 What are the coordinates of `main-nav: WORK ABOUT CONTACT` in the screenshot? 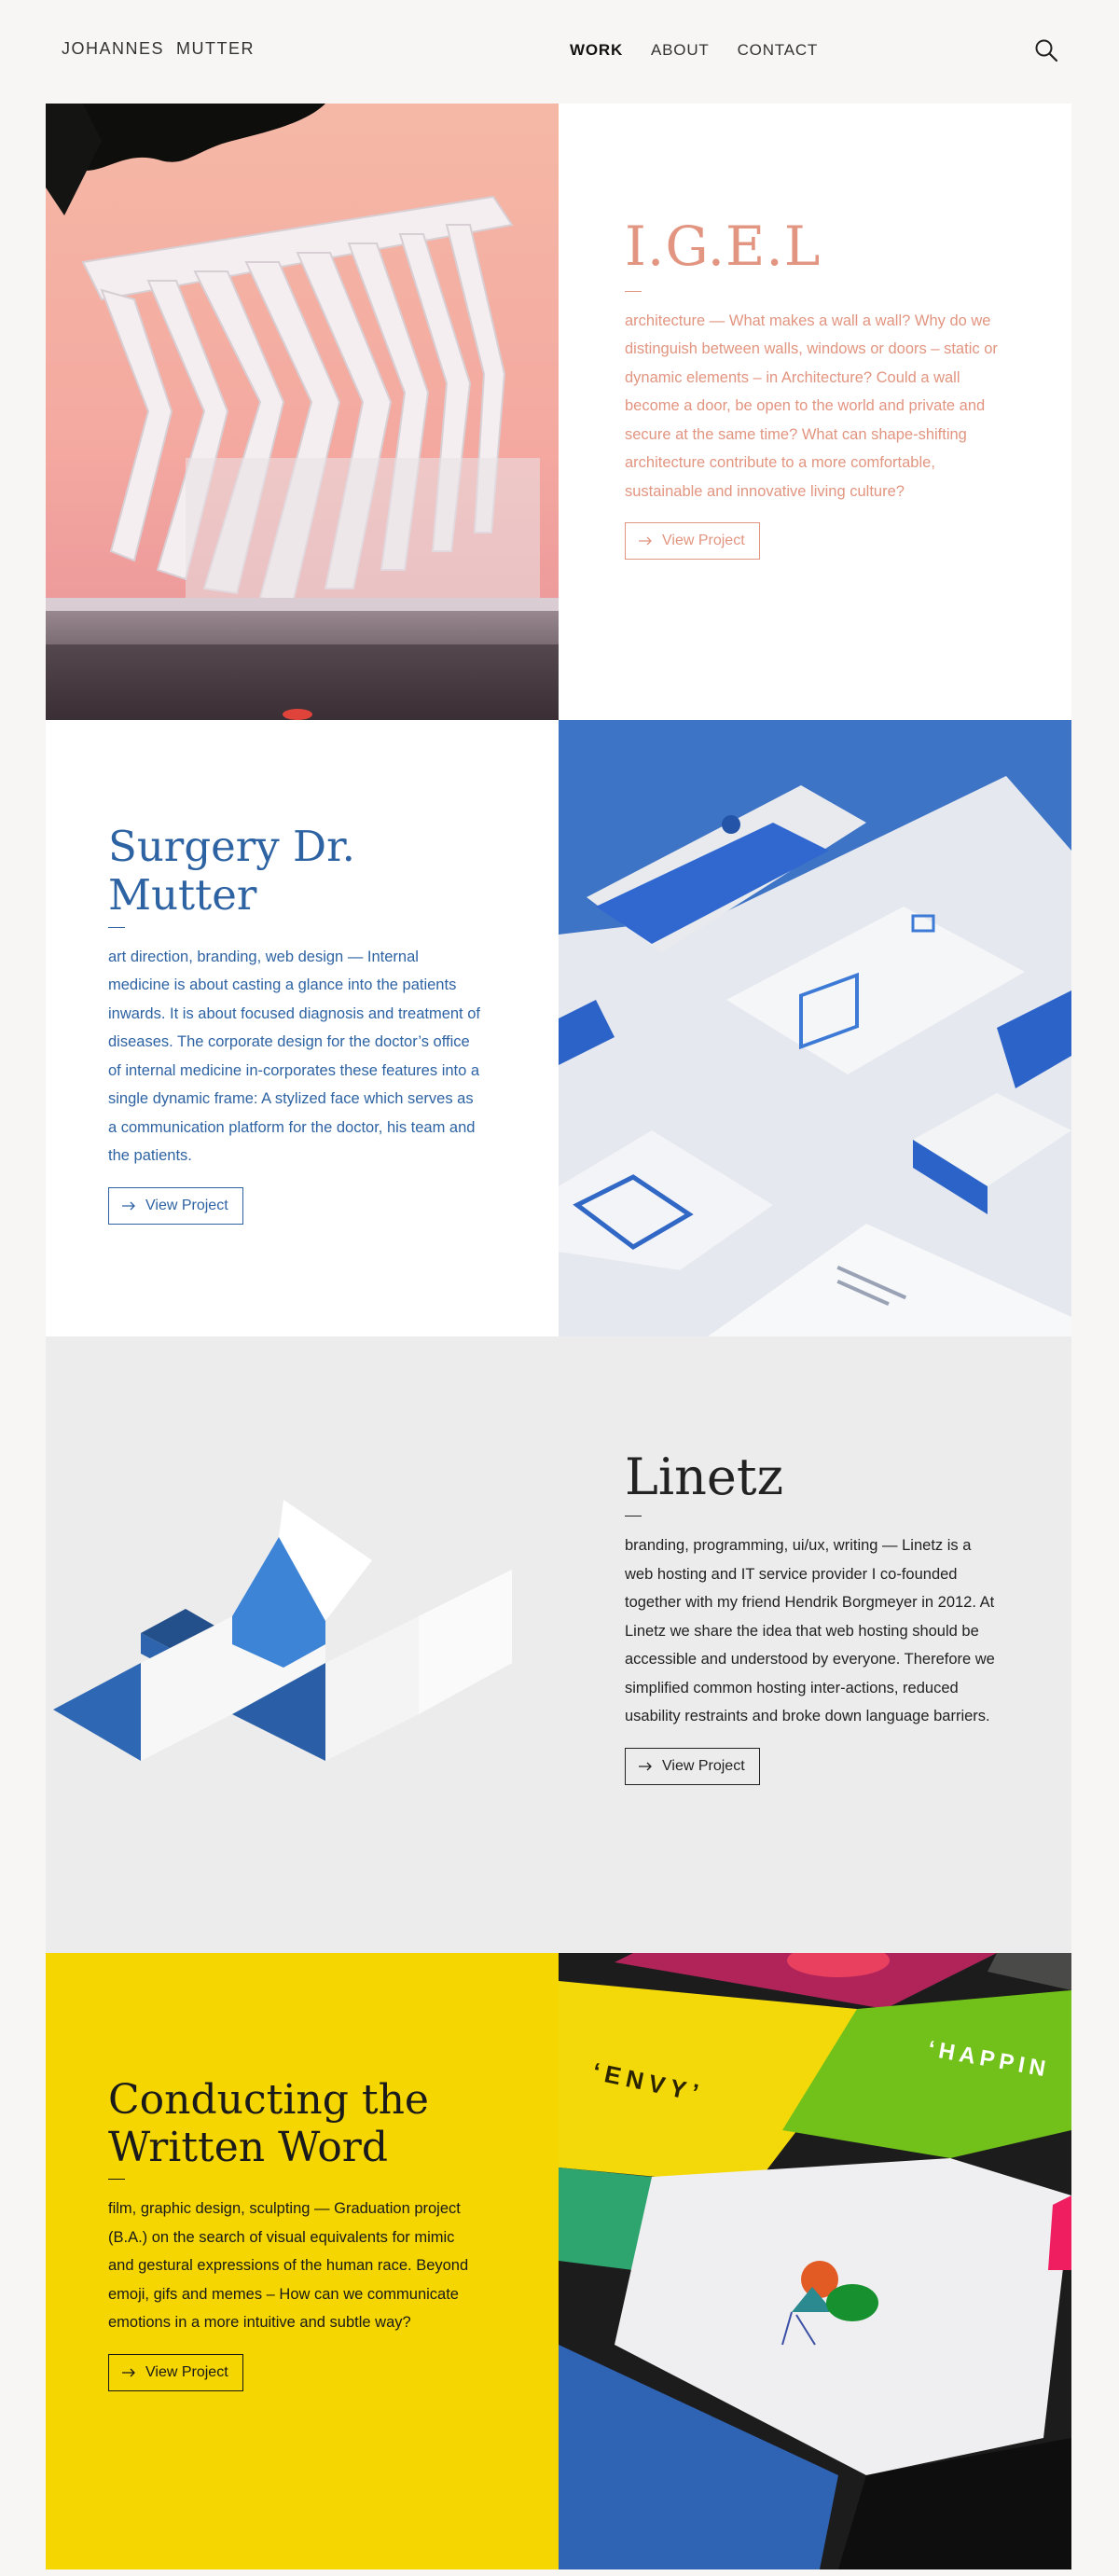 It's located at (694, 50).